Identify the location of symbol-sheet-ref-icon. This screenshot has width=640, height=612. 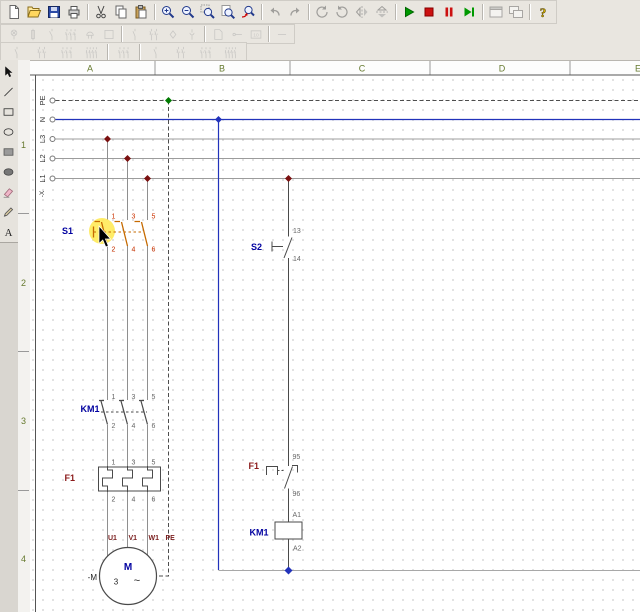
(218, 34).